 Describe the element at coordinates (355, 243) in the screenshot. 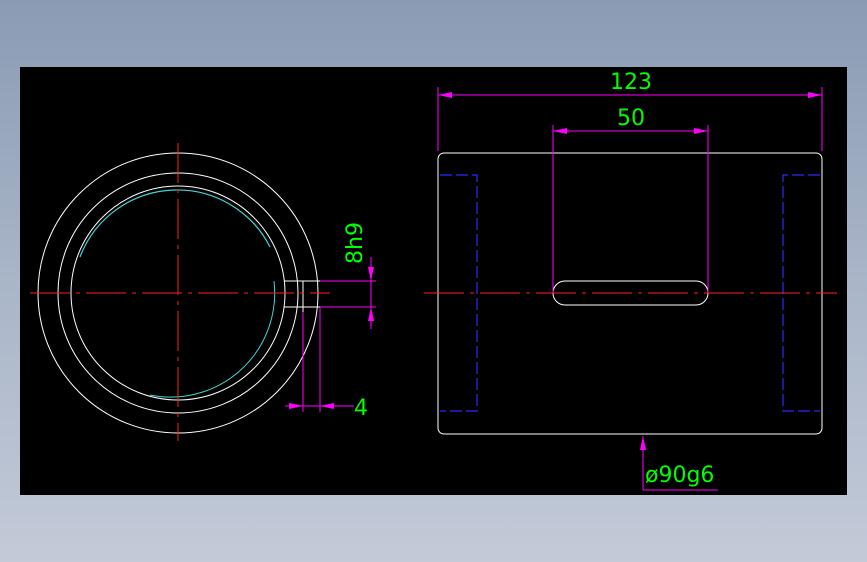

I see `dim-text-8h9: 8h9` at that location.